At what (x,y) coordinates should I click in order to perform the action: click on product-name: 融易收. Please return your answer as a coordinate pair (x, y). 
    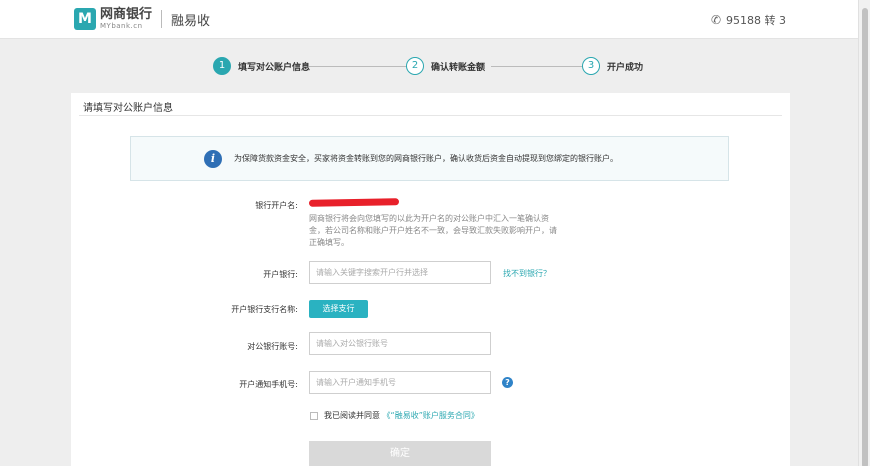
    Looking at the image, I should click on (191, 21).